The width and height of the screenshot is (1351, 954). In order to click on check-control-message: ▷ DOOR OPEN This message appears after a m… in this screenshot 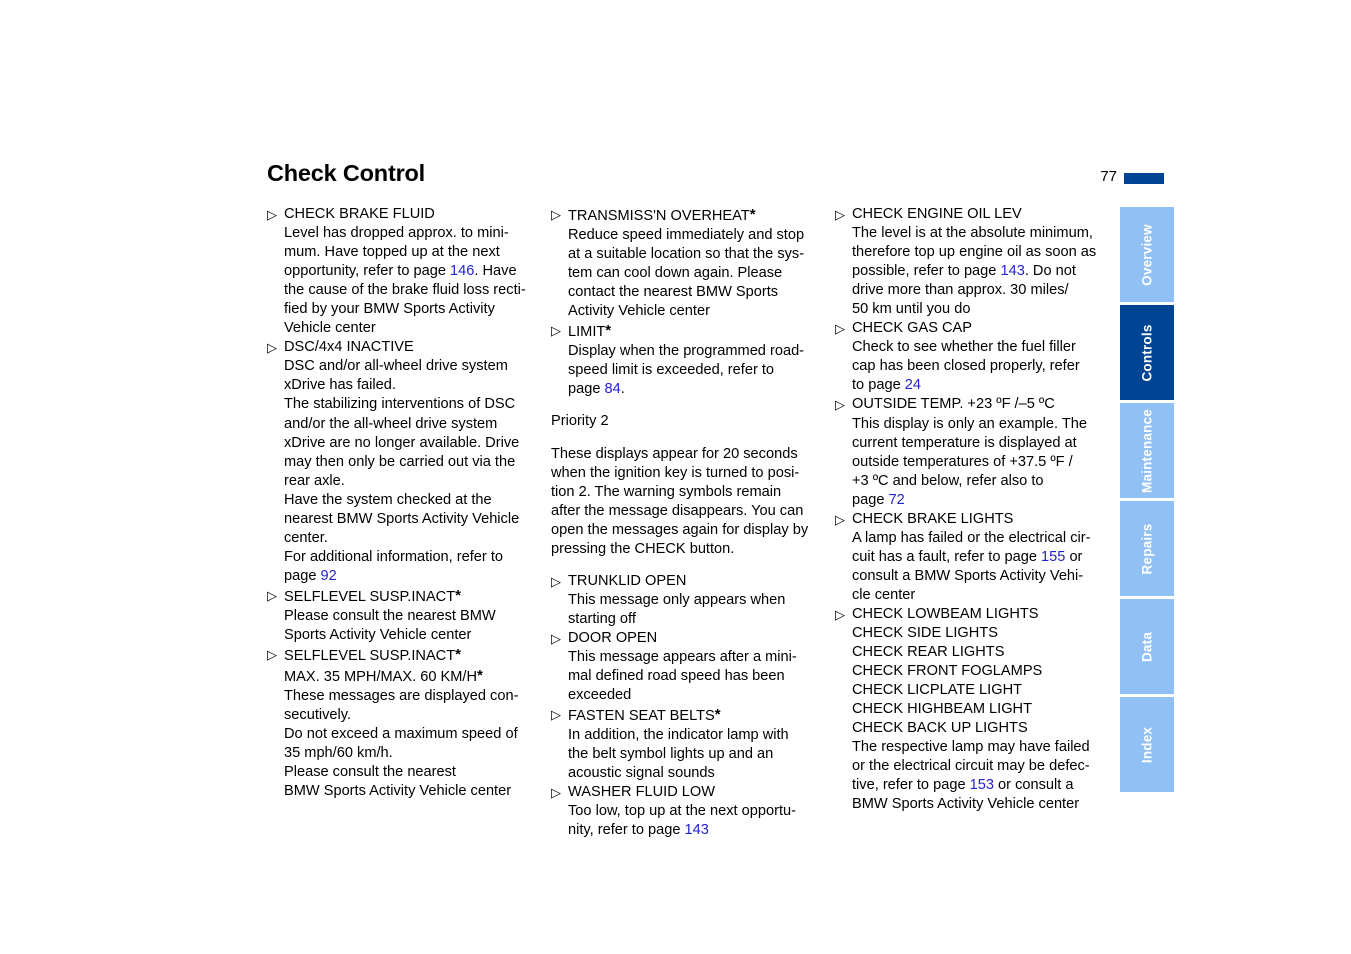, I will do `click(682, 667)`.